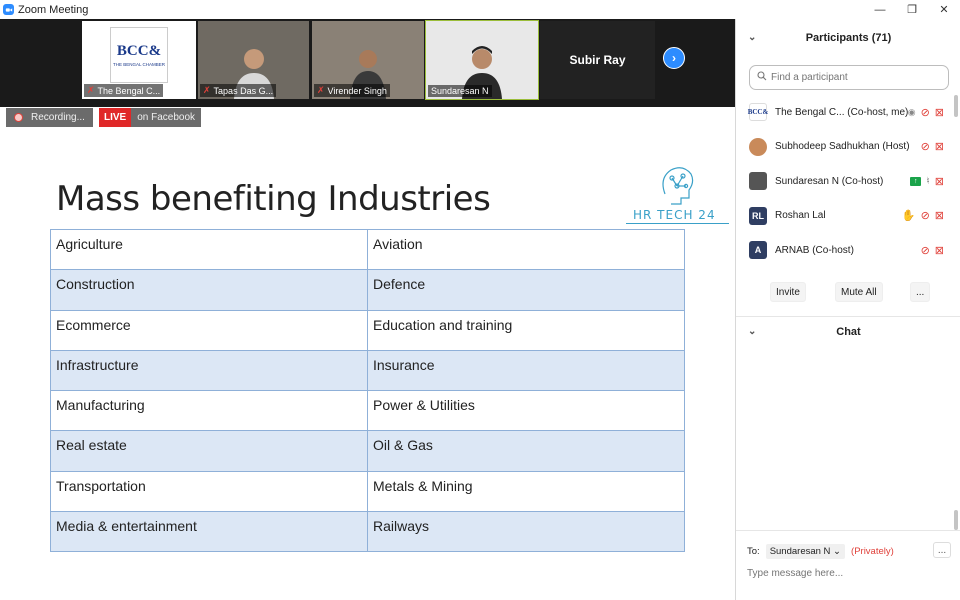 This screenshot has width=960, height=600. Describe the element at coordinates (911, 111) in the screenshot. I see `record-status-icon: ◉` at that location.